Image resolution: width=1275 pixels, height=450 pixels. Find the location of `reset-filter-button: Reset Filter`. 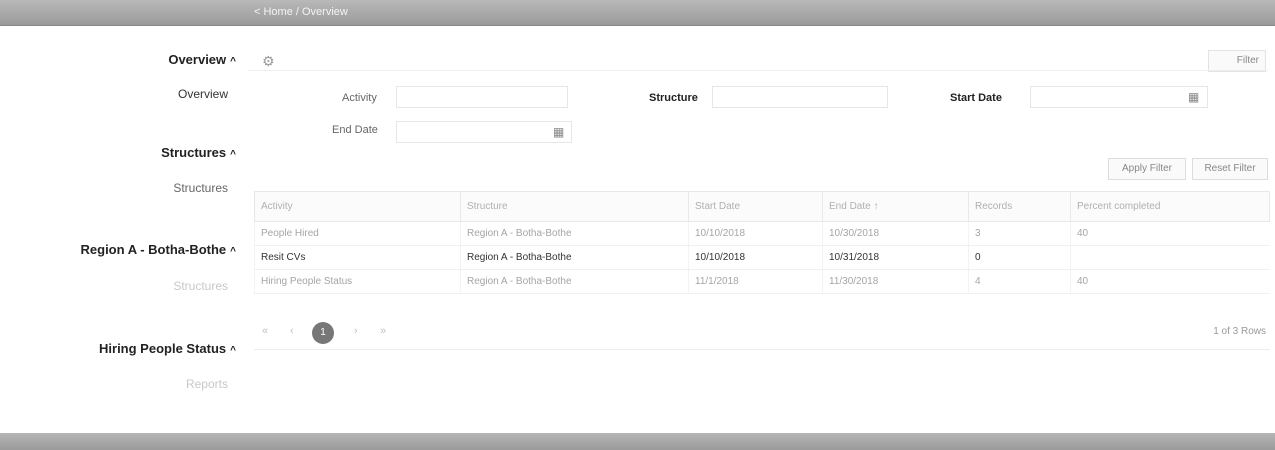

reset-filter-button: Reset Filter is located at coordinates (1230, 169).